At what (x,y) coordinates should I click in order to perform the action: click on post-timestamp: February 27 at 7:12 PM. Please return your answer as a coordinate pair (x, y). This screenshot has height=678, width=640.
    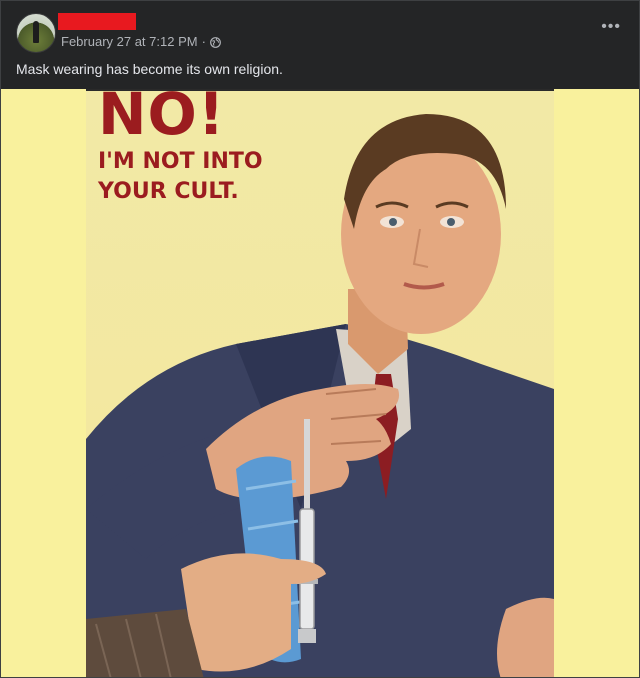
    Looking at the image, I should click on (129, 41).